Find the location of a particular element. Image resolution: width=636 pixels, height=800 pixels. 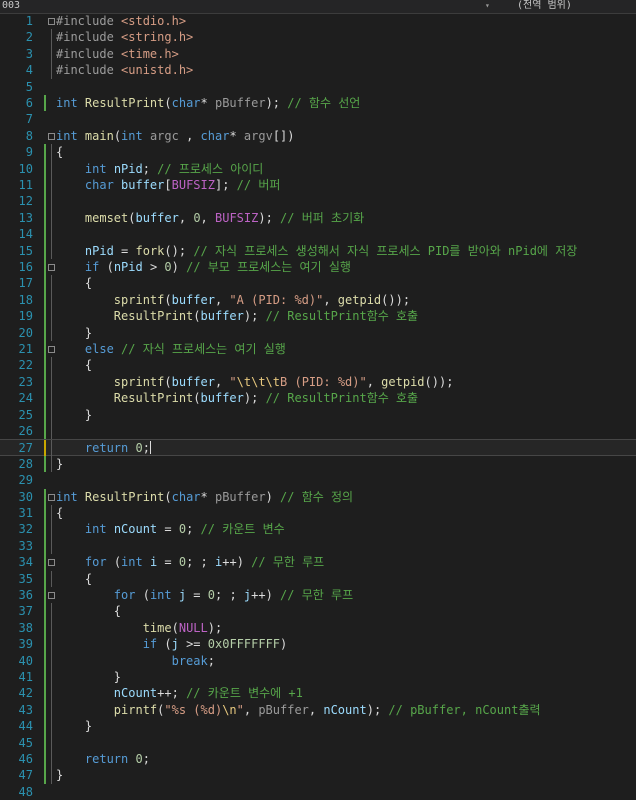

code-token: = is located at coordinates (124, 250).